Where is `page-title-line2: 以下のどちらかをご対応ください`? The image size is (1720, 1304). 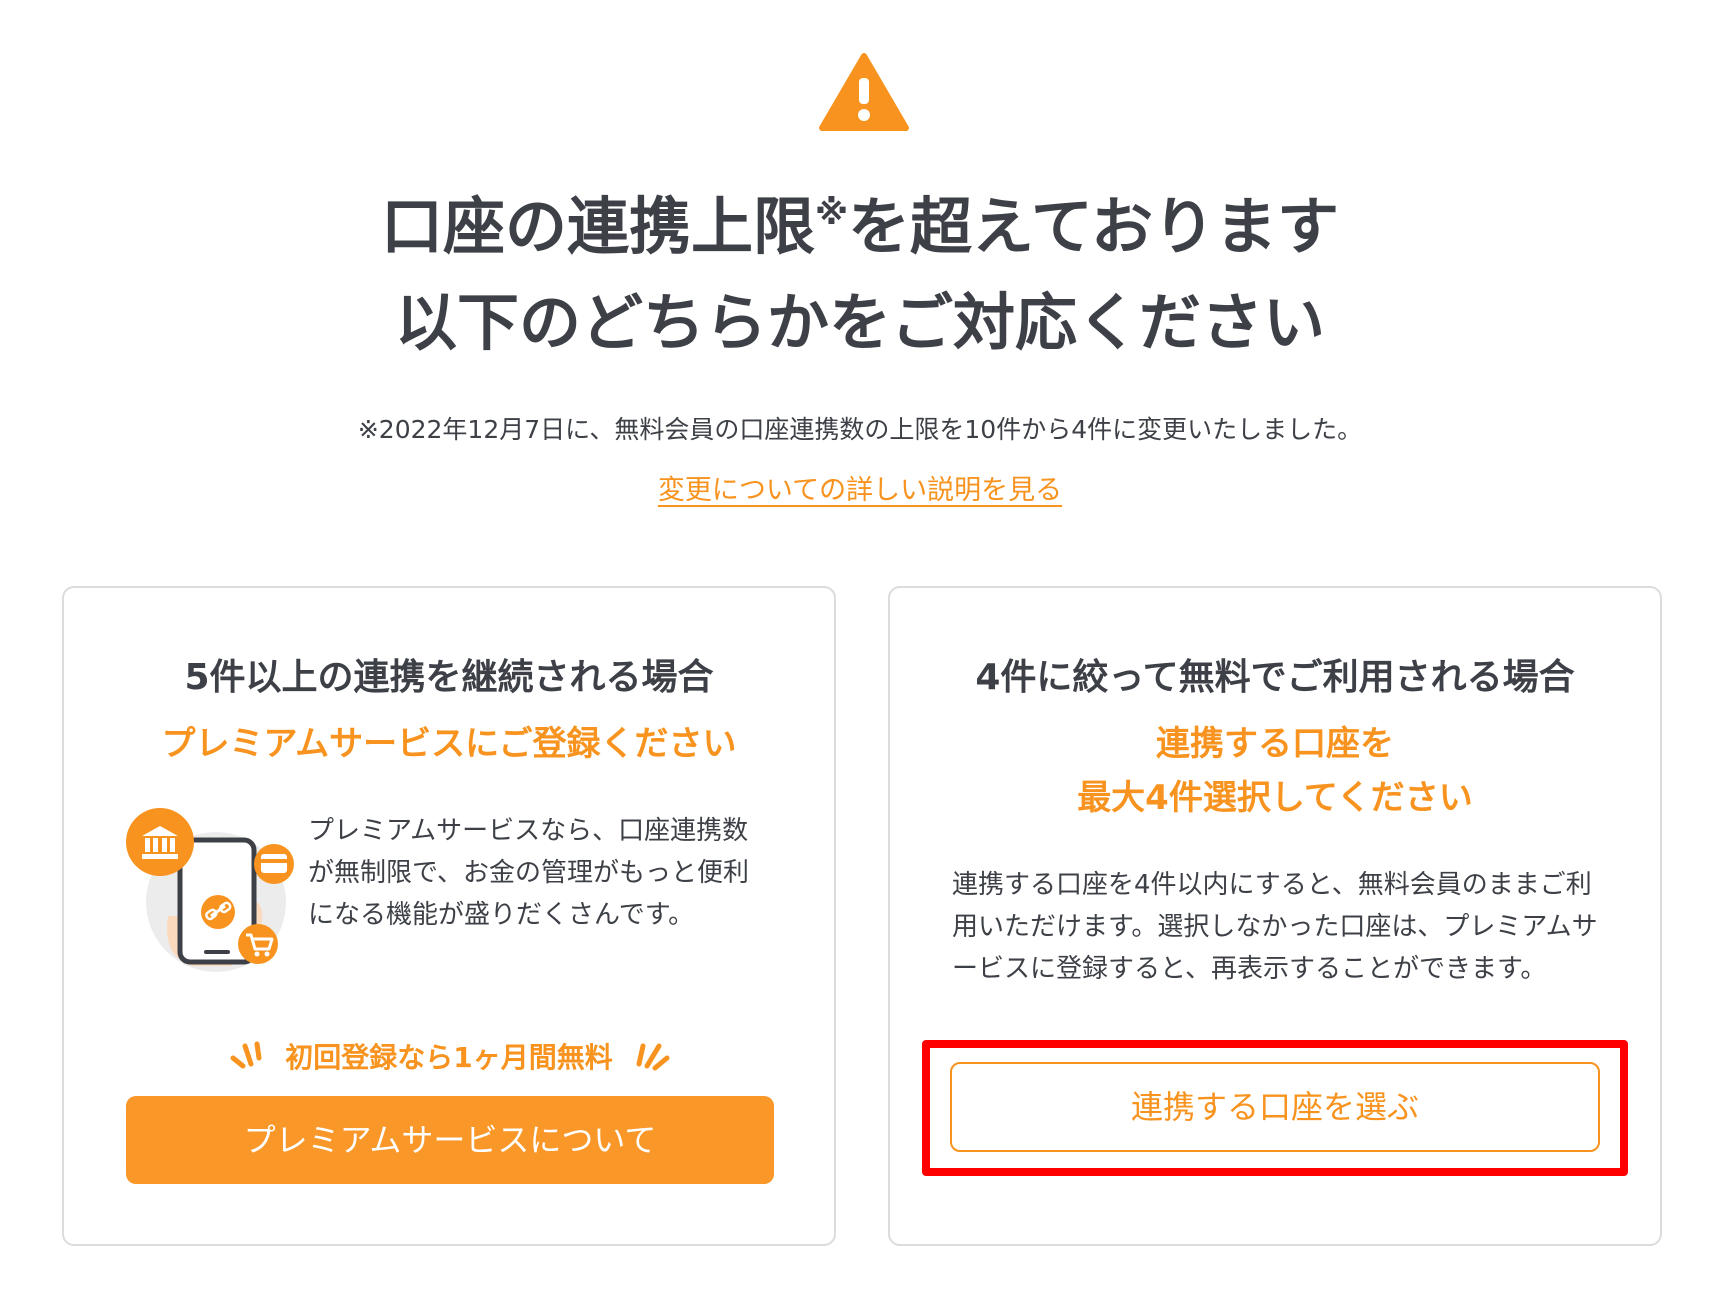
page-title-line2: 以下のどちらかをご対応ください is located at coordinates (859, 322).